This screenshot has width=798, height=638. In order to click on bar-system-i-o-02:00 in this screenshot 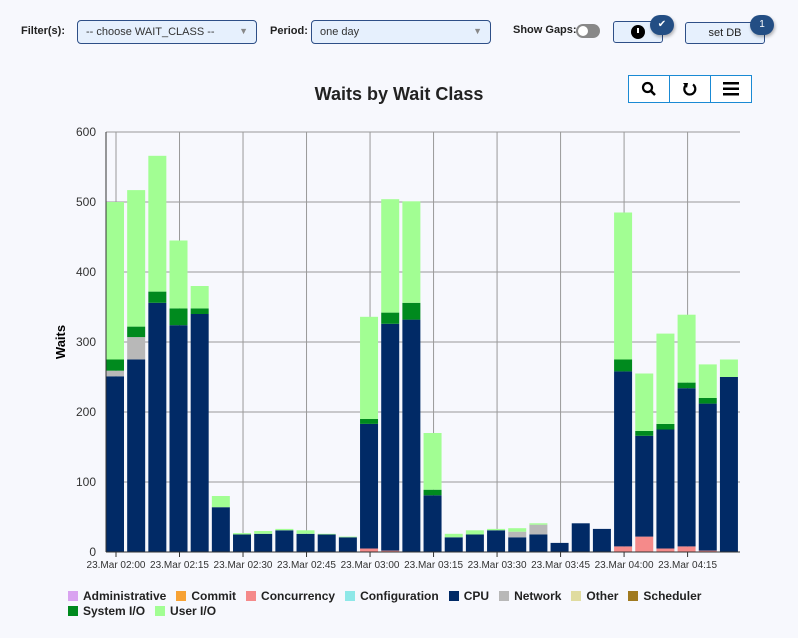, I will do `click(115, 365)`.